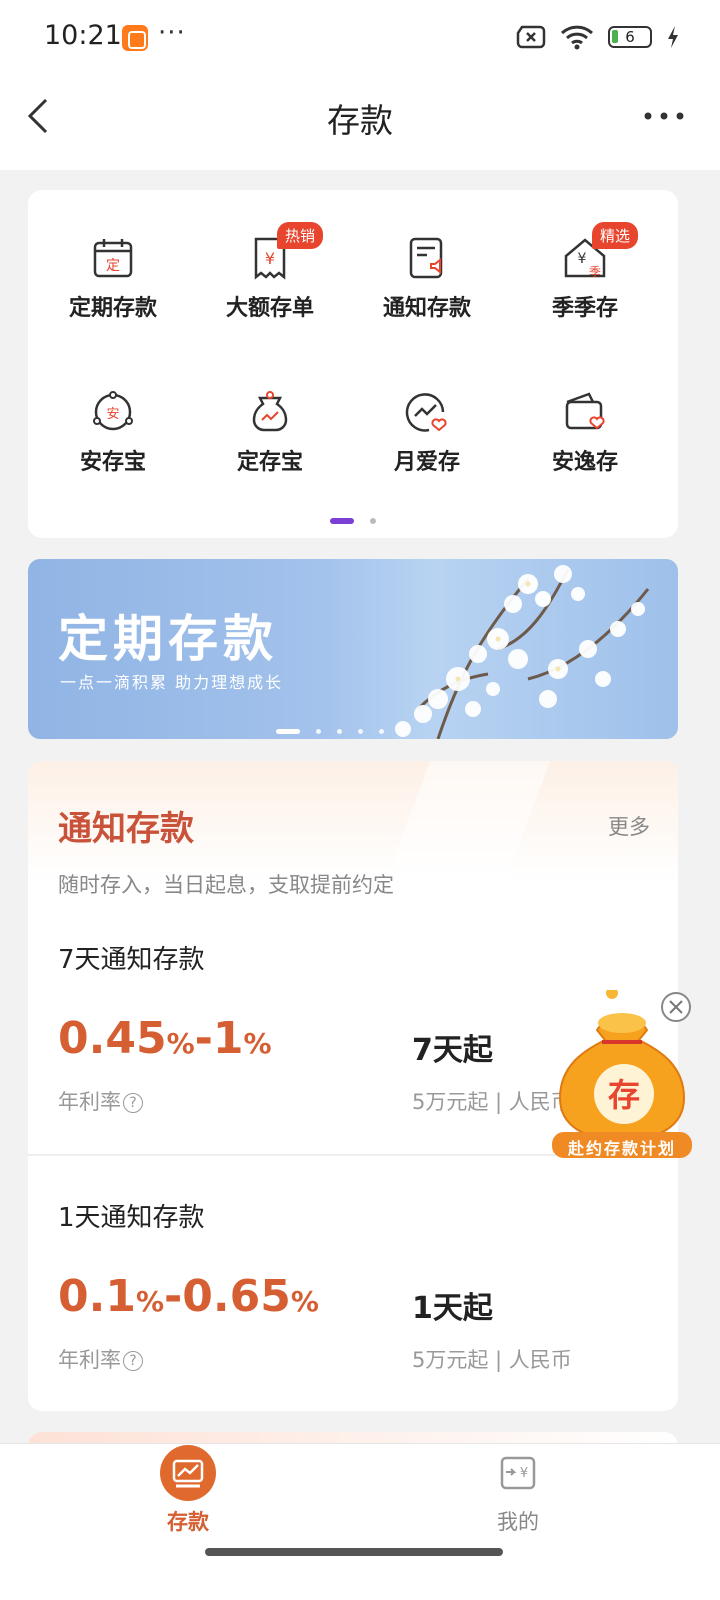 This screenshot has height=1600, width=720. What do you see at coordinates (452, 1050) in the screenshot?
I see `term: 7天起` at bounding box center [452, 1050].